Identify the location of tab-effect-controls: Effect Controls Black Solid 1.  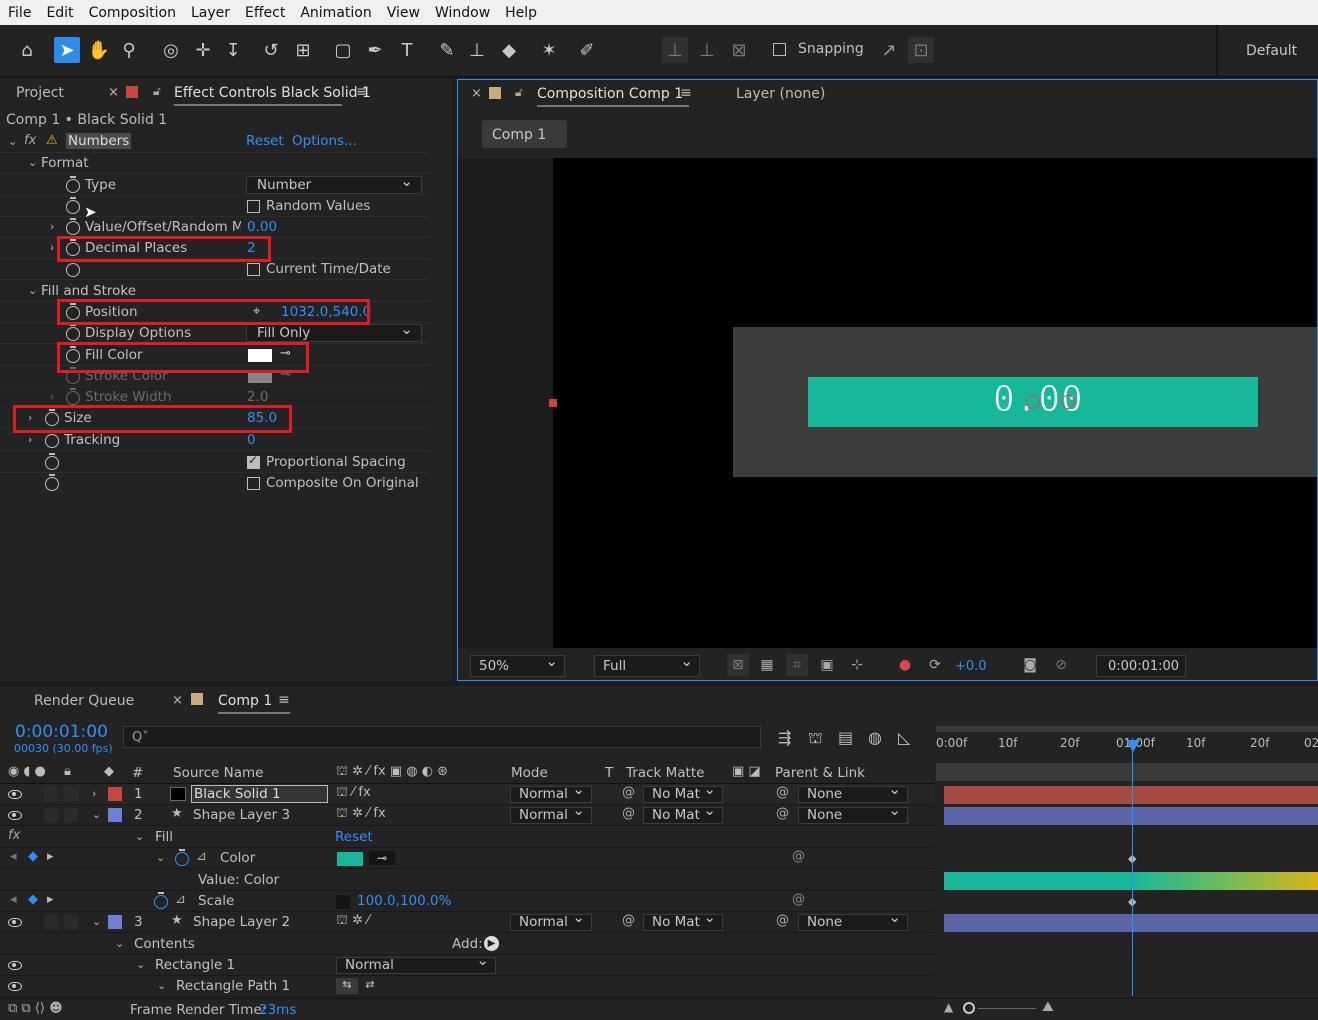
(272, 93).